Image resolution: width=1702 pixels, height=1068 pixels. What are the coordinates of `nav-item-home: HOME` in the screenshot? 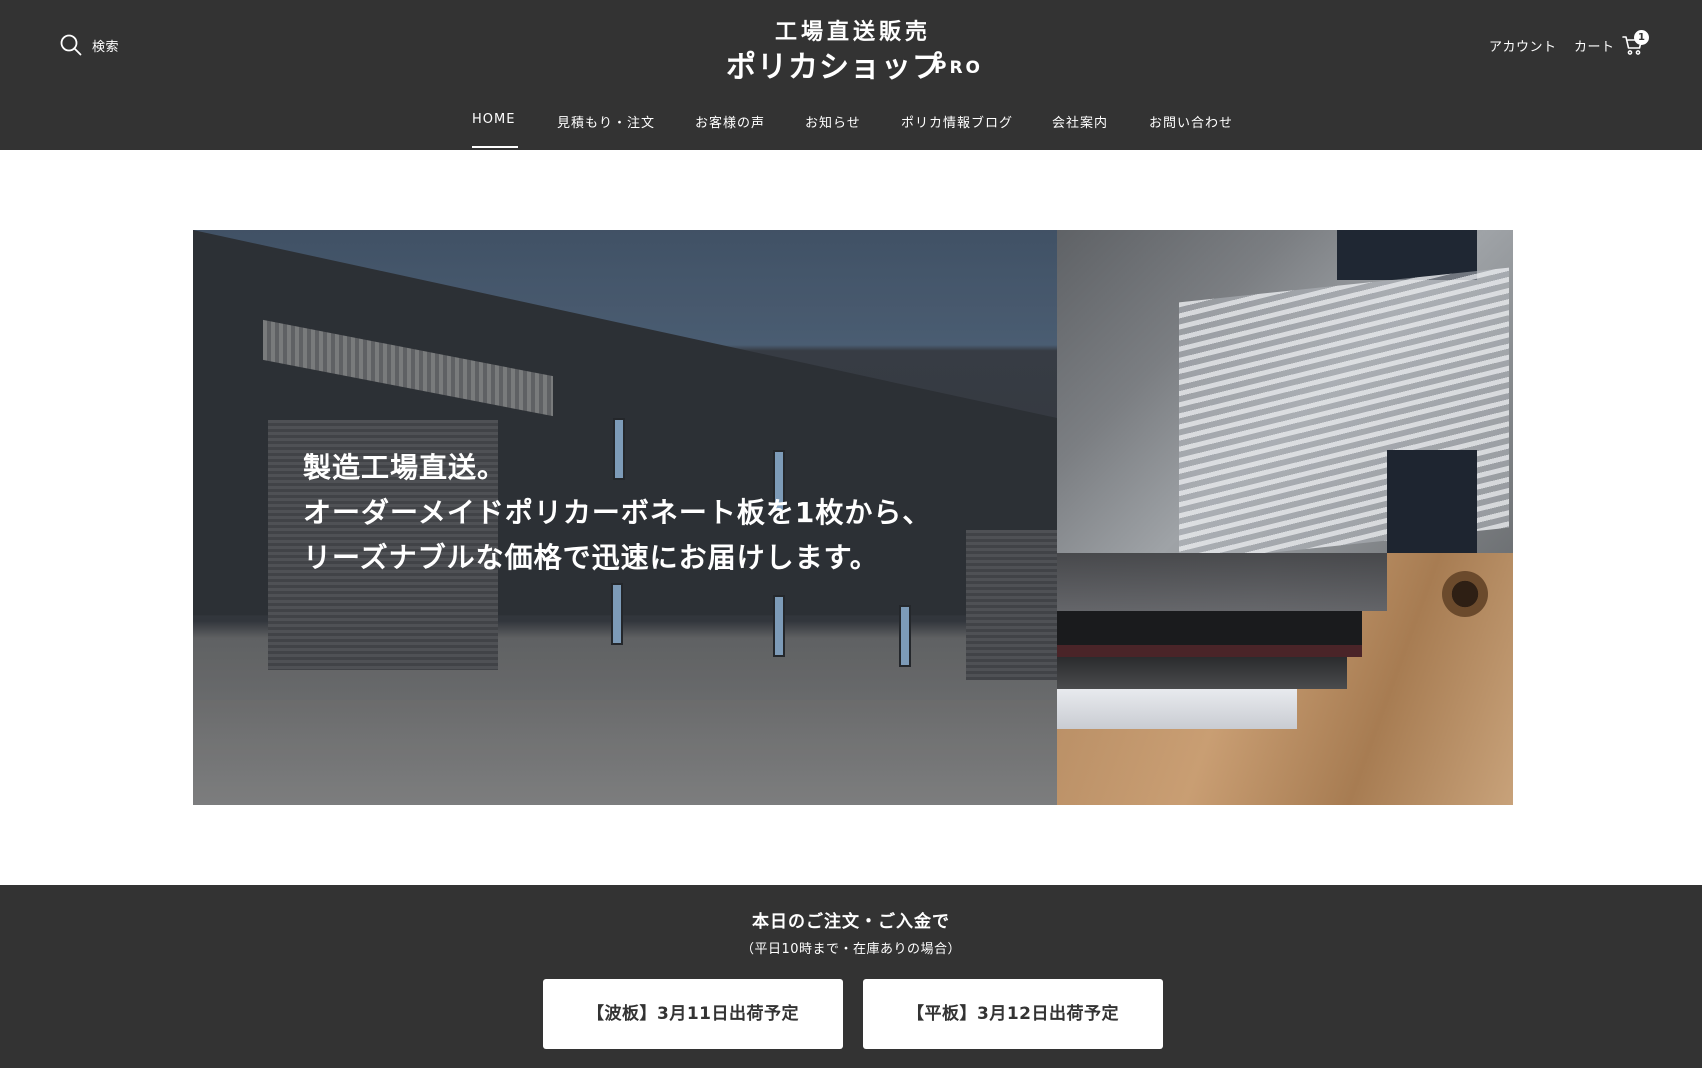 It's located at (493, 119).